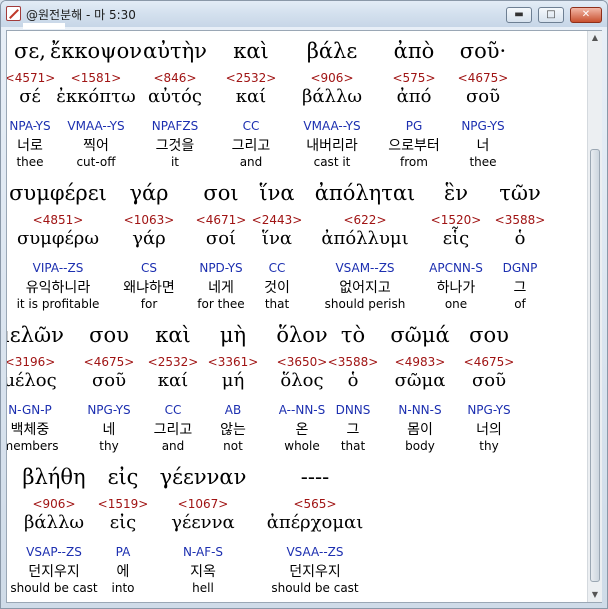 Image resolution: width=608 pixels, height=609 pixels. I want to click on parse-code: DGNP, so click(520, 268).